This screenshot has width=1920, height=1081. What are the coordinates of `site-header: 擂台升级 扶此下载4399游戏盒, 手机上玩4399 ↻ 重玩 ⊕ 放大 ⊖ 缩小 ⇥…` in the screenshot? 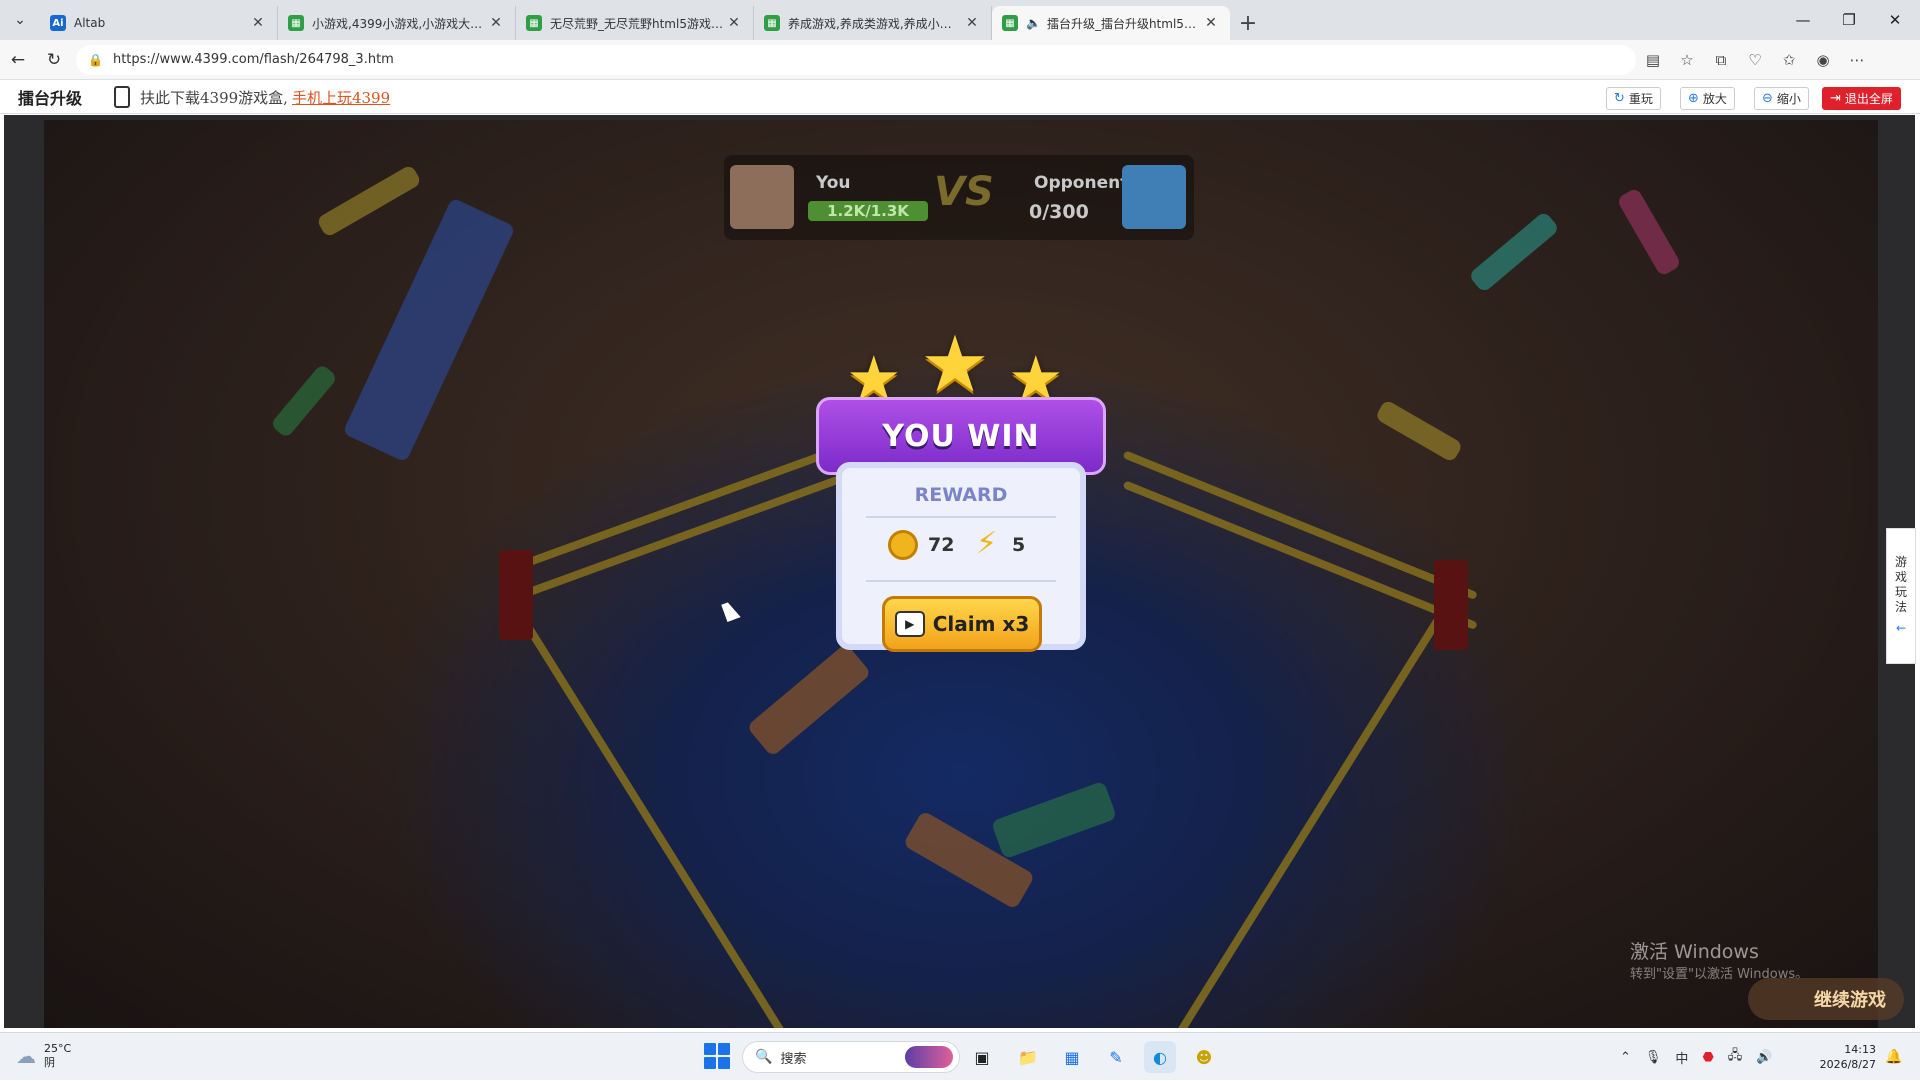 It's located at (960, 97).